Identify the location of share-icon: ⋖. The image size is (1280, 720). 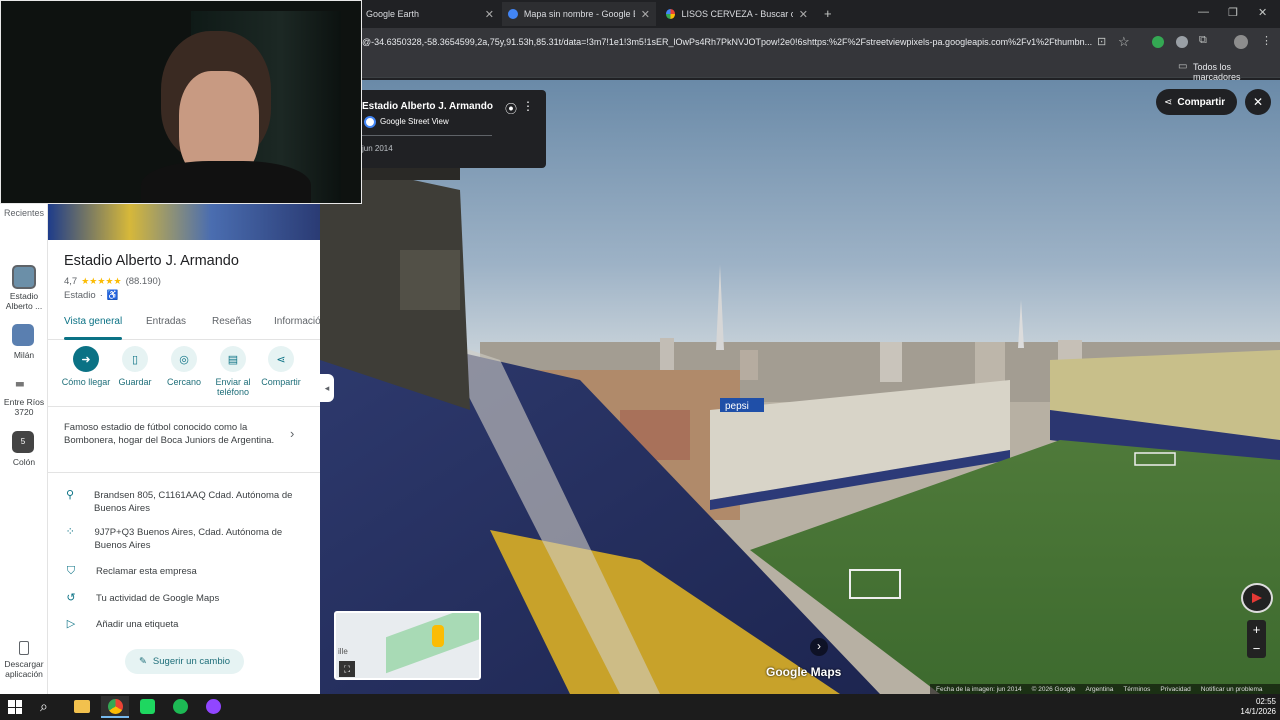
(1168, 102).